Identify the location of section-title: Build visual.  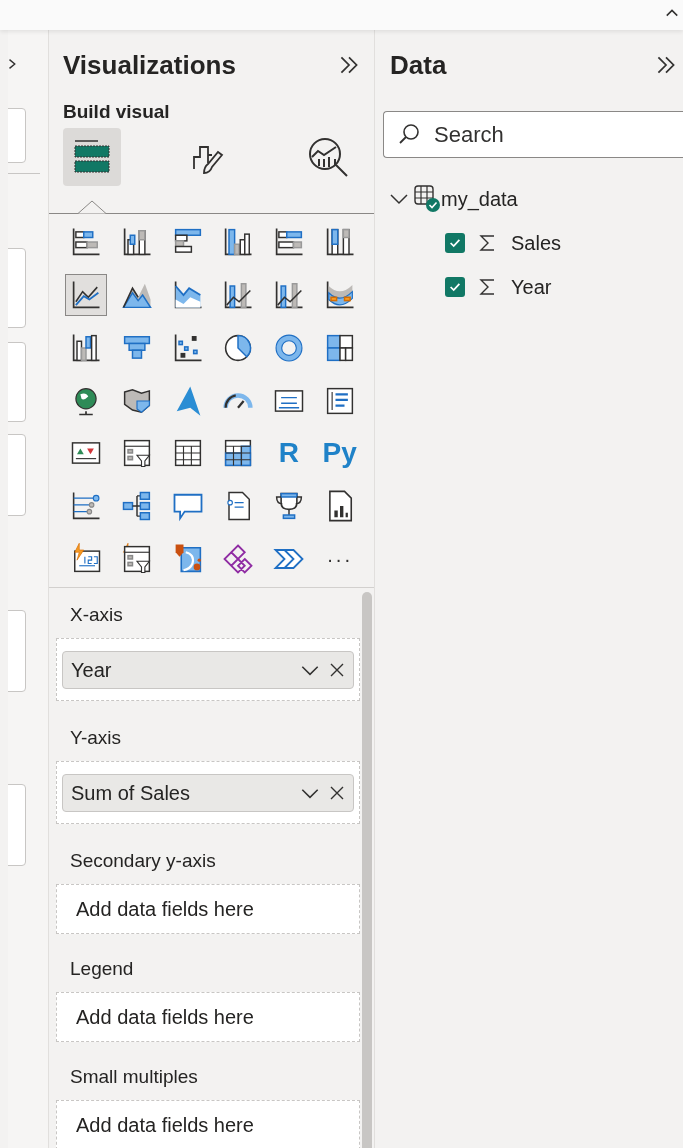
(116, 112).